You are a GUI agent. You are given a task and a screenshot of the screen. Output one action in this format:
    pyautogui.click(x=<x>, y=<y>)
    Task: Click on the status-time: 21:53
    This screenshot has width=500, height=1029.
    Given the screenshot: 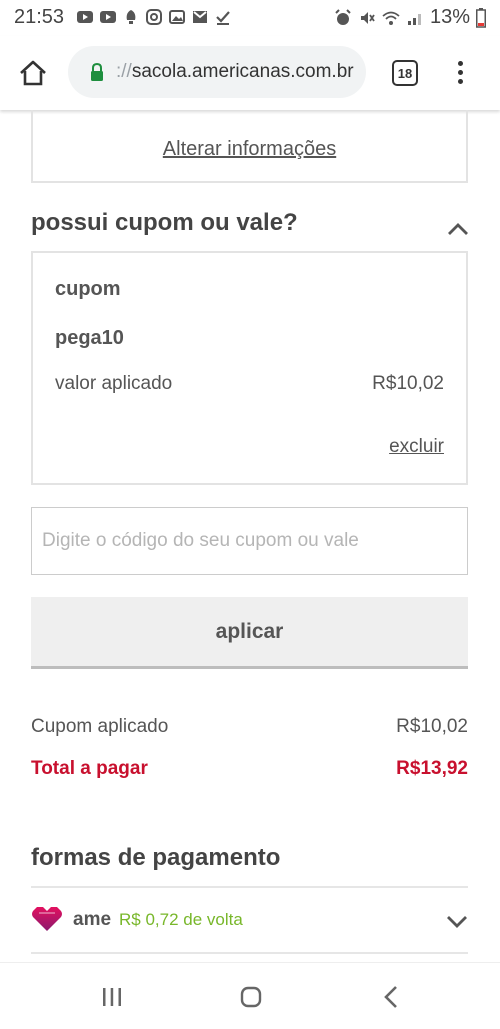 What is the action you would take?
    pyautogui.click(x=39, y=17)
    